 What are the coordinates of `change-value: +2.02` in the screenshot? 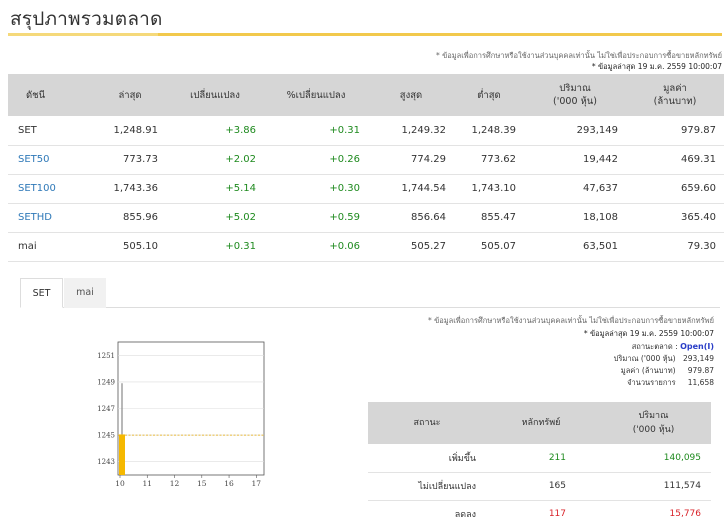 It's located at (215, 160).